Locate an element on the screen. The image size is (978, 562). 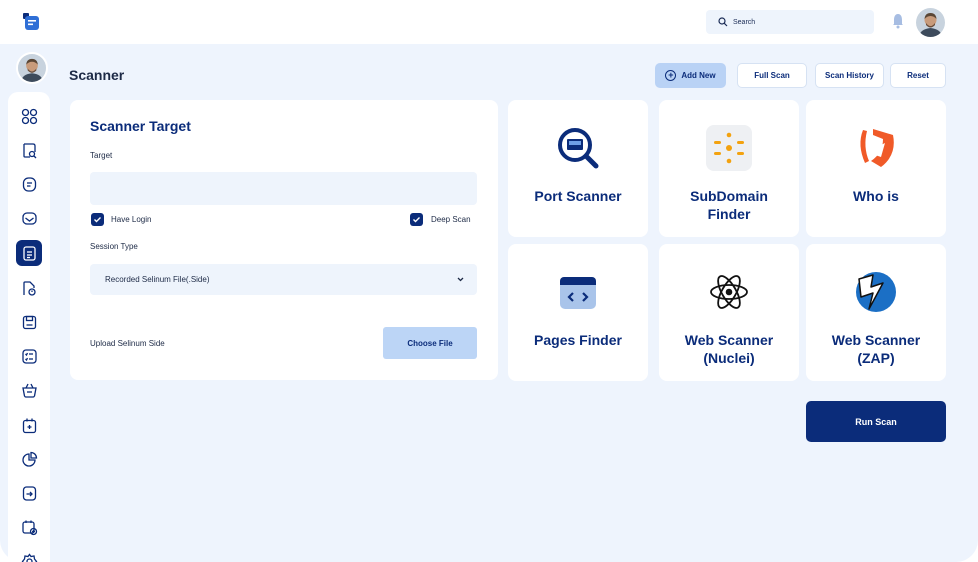
tool-card-pages-finder: Pages Finder is located at coordinates (578, 312).